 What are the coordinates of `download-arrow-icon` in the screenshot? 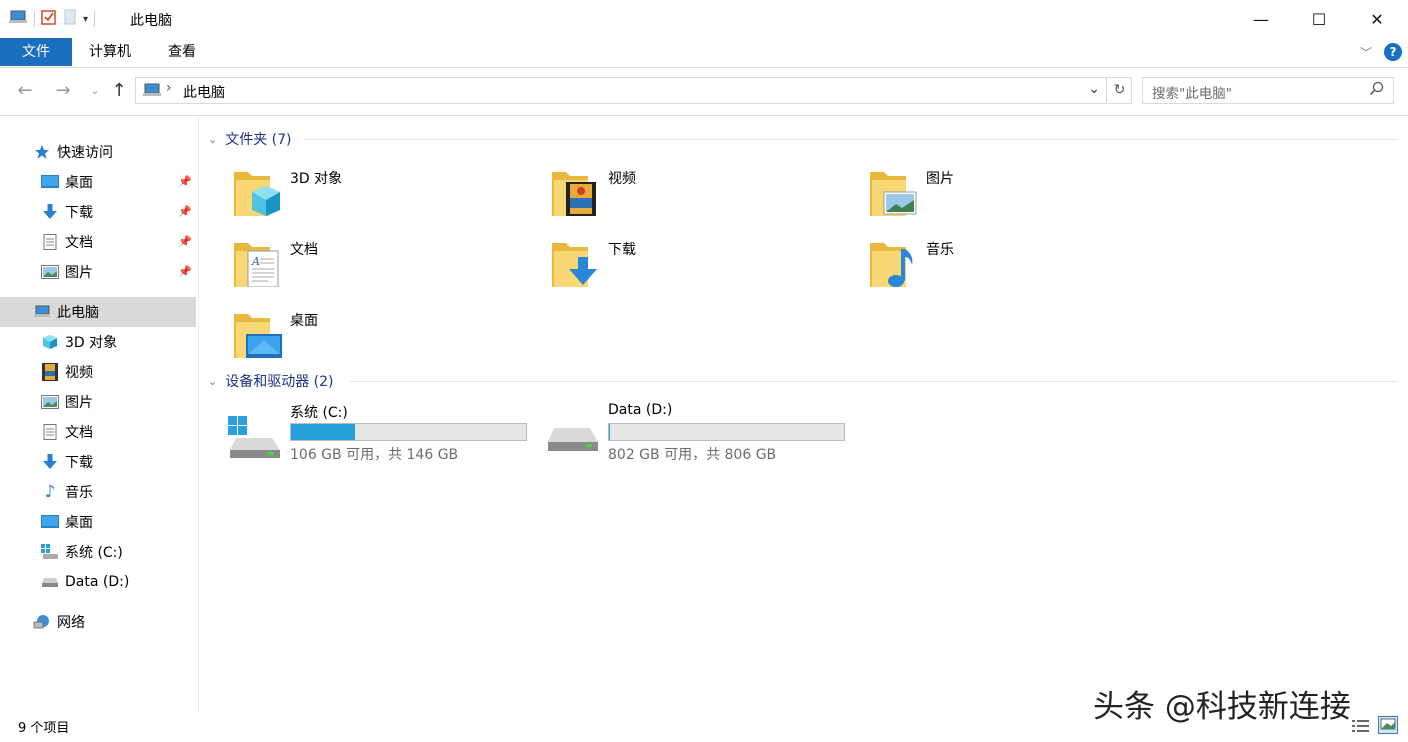 It's located at (50, 212).